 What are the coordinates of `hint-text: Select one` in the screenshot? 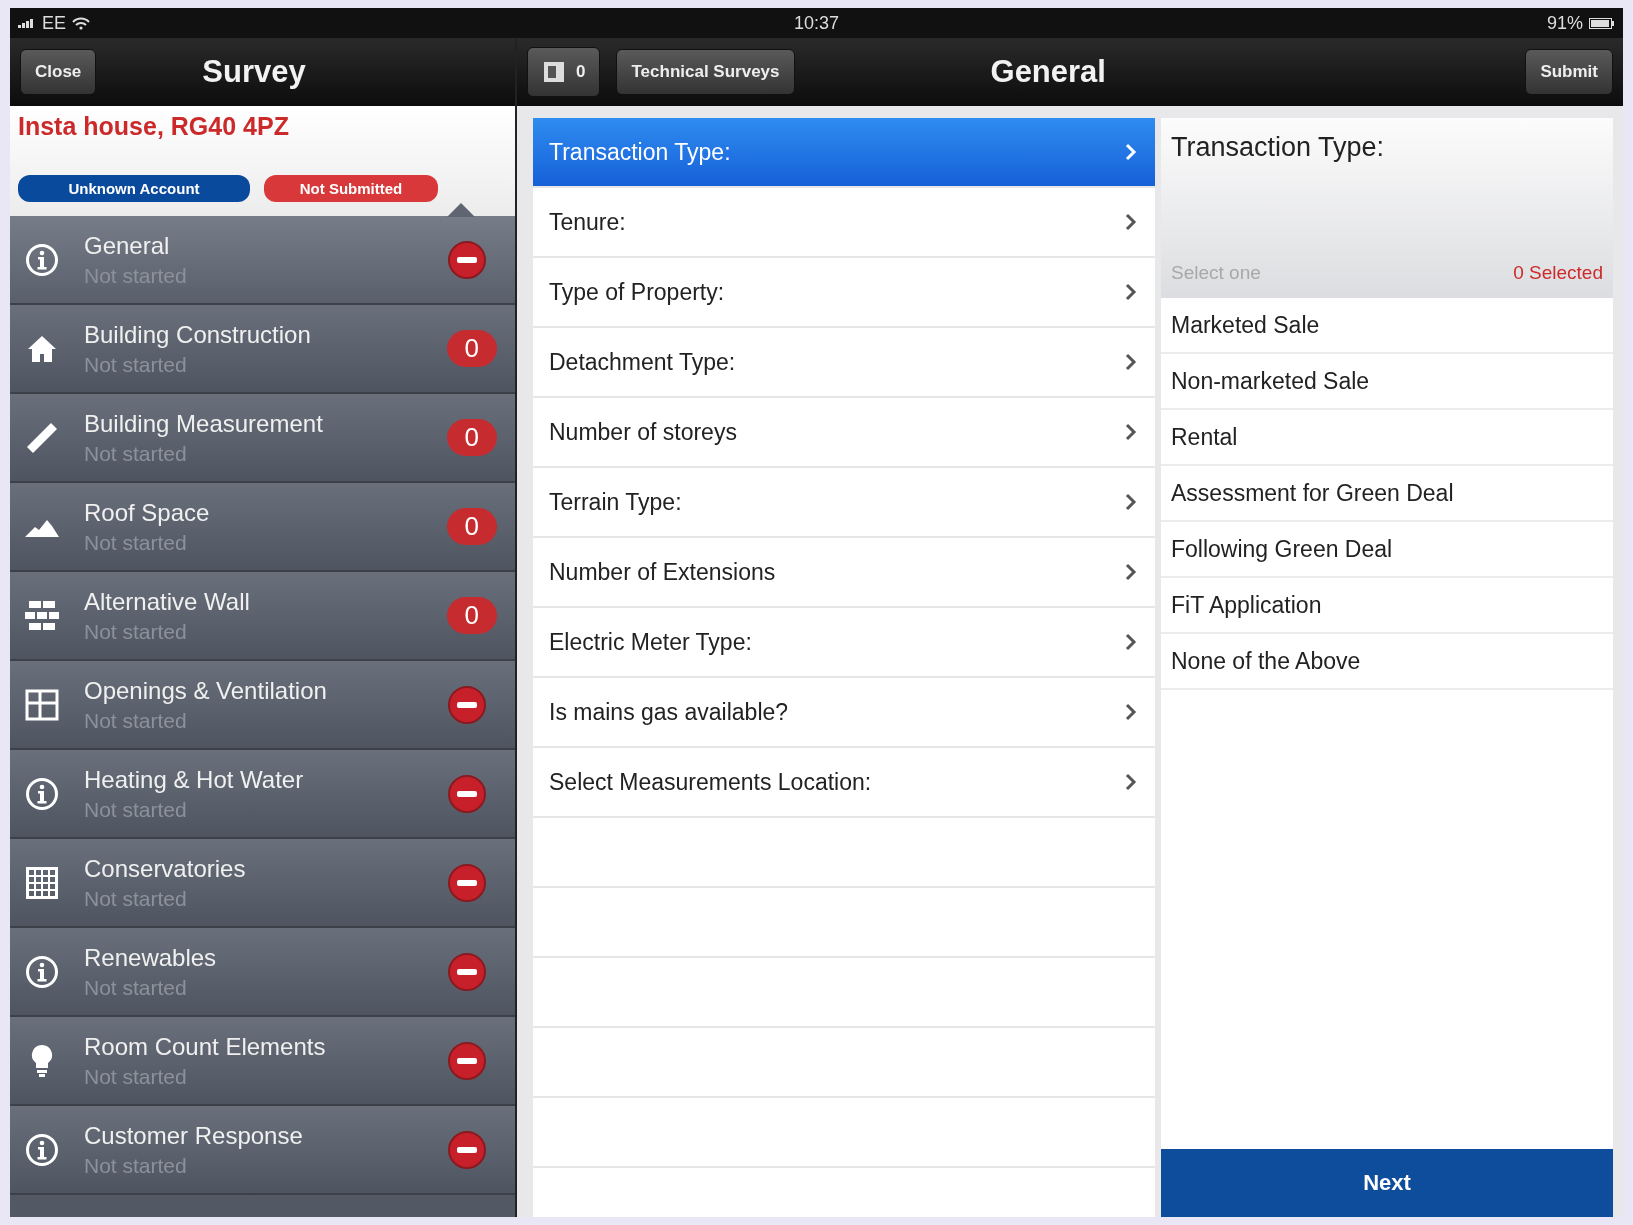 It's located at (1216, 273).